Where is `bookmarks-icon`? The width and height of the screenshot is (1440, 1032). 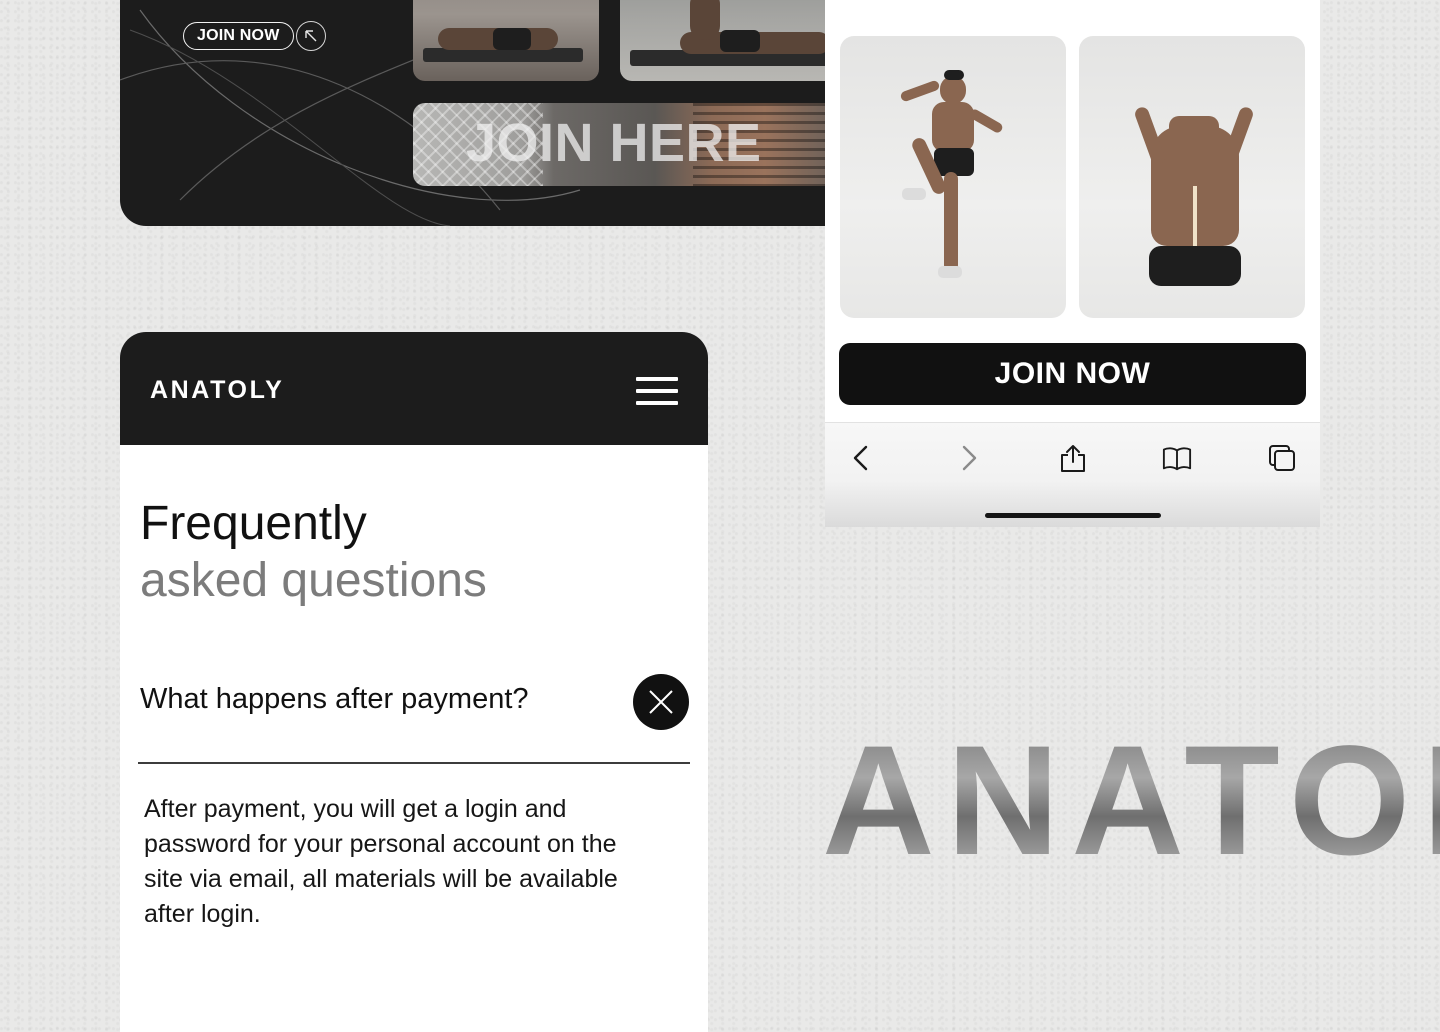 bookmarks-icon is located at coordinates (1177, 458).